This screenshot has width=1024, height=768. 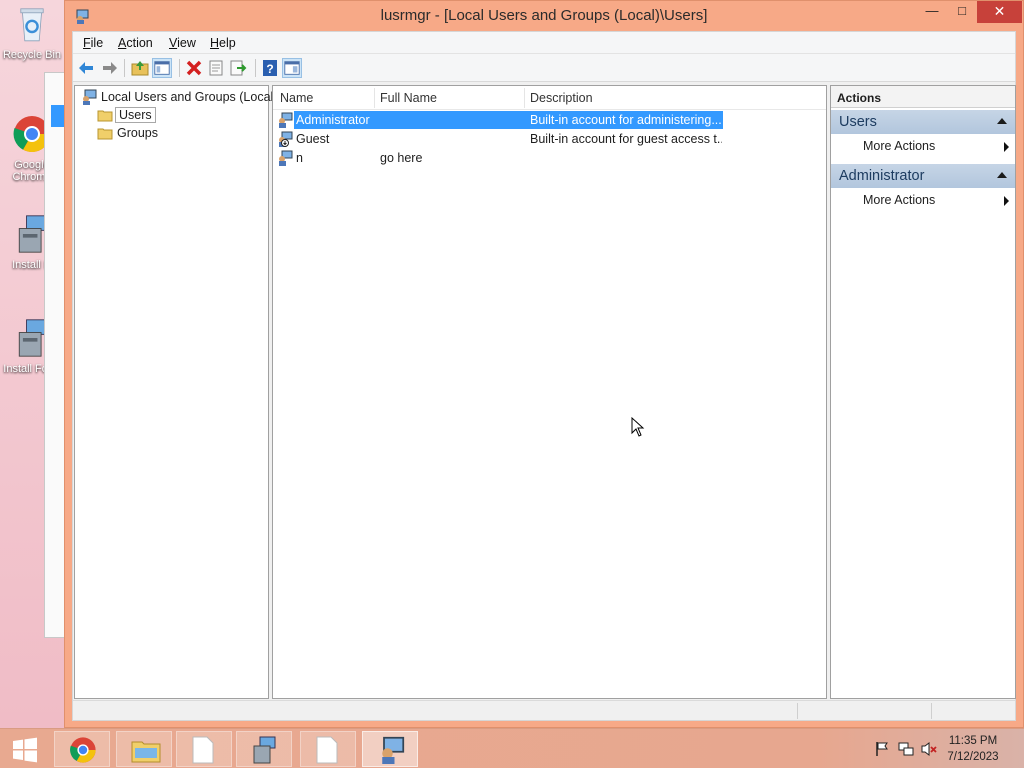 I want to click on recycle-bin-icon, so click(x=32, y=25).